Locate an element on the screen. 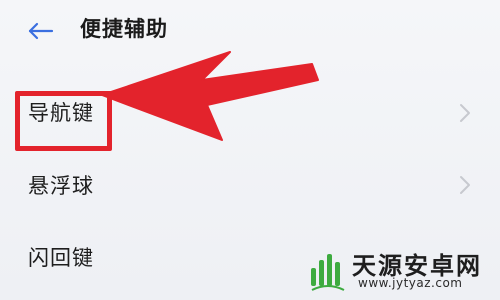 This screenshot has width=500, height=300. back-button is located at coordinates (40, 31).